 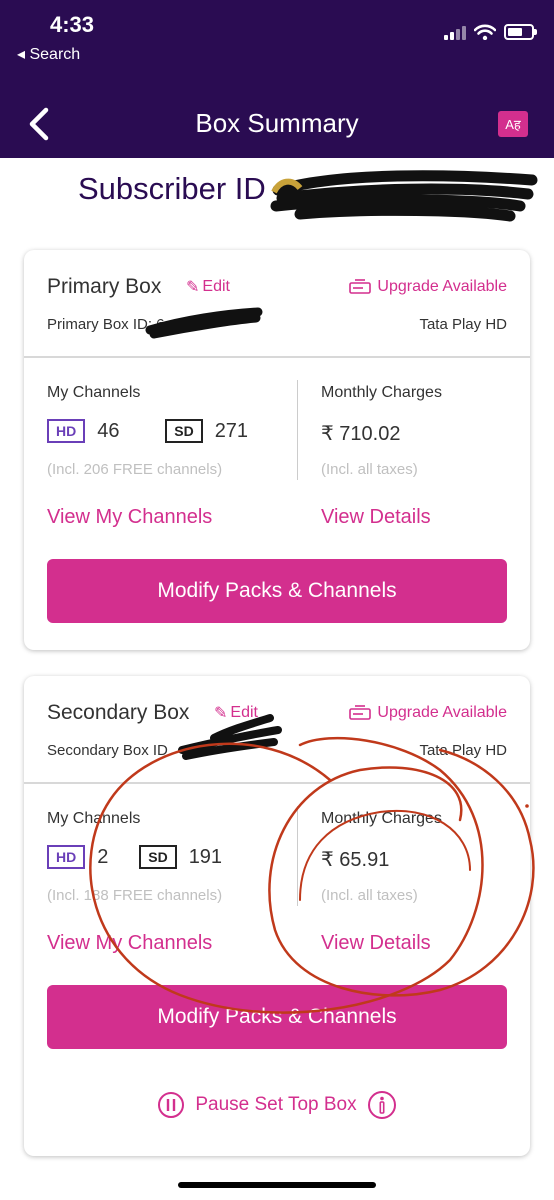 What do you see at coordinates (172, 188) in the screenshot?
I see `subscriber-id-label: Subscriber ID` at bounding box center [172, 188].